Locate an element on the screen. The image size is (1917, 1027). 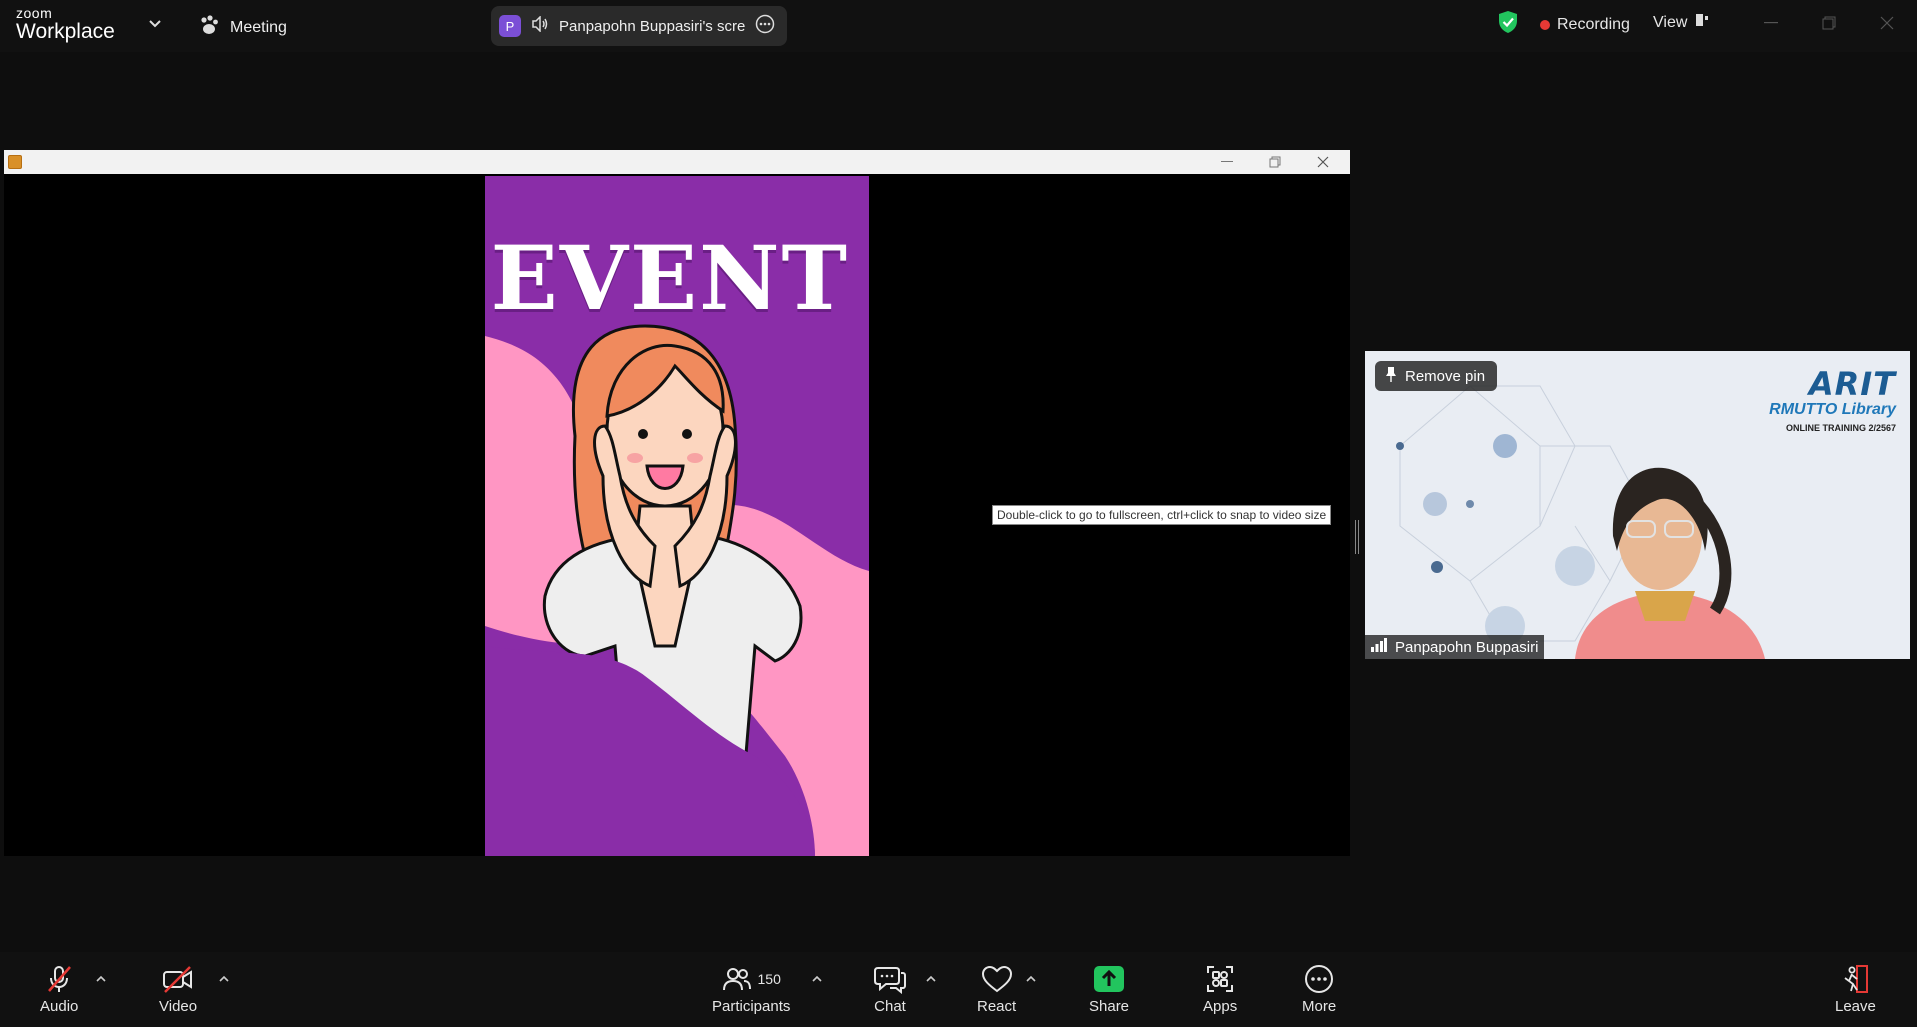
video-camera-off-icon is located at coordinates (178, 979).